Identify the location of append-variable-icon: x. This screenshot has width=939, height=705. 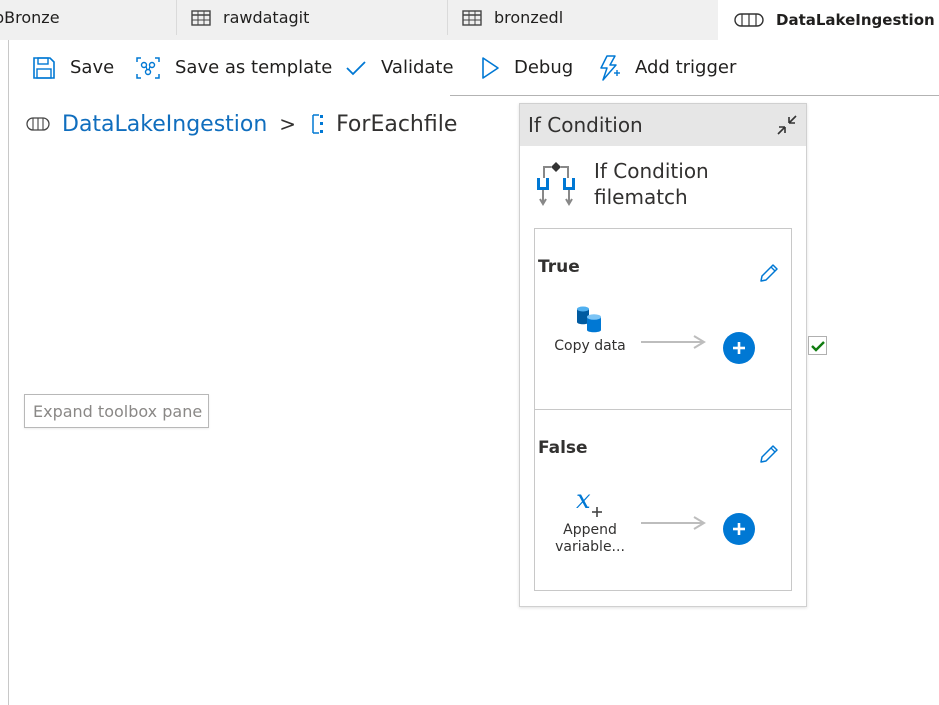
(590, 502).